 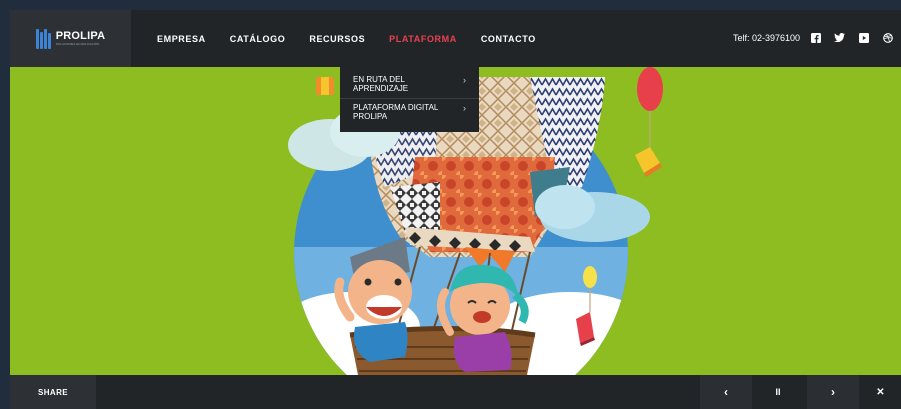 I want to click on nav-item-catalogo: CATÁLOGO, so click(x=258, y=39).